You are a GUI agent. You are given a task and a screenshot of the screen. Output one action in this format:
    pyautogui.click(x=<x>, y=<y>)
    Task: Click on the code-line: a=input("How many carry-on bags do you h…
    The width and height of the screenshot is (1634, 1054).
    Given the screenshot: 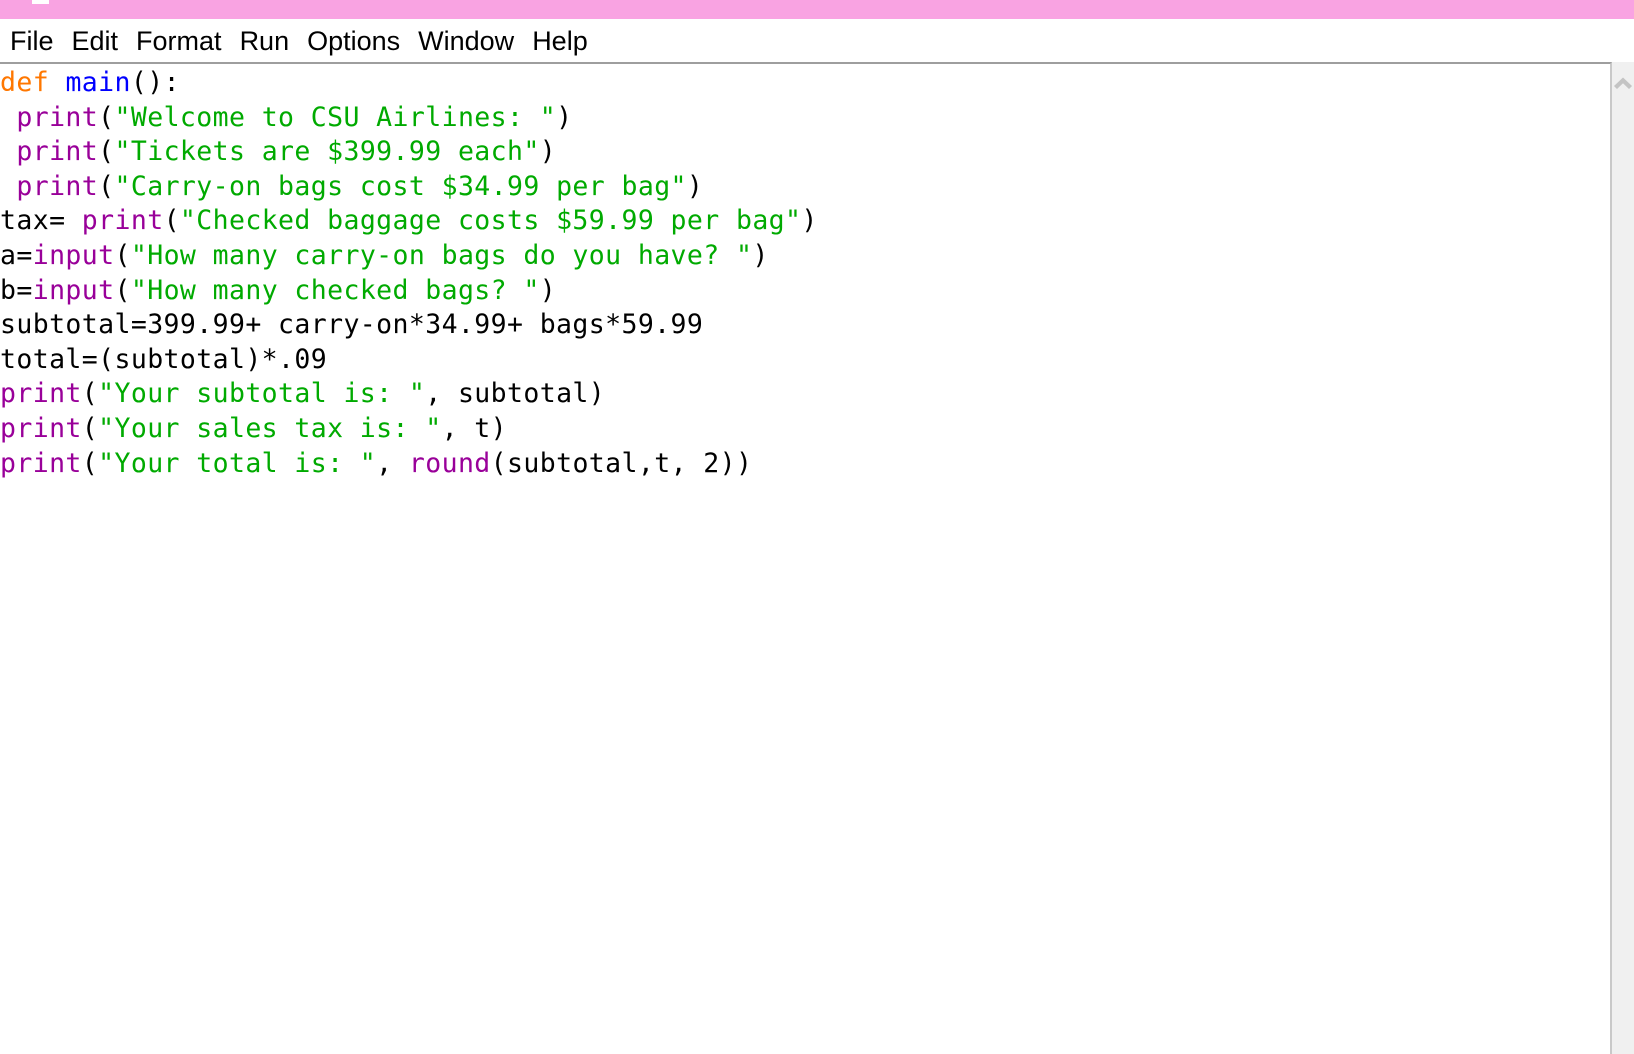 What is the action you would take?
    pyautogui.click(x=409, y=256)
    